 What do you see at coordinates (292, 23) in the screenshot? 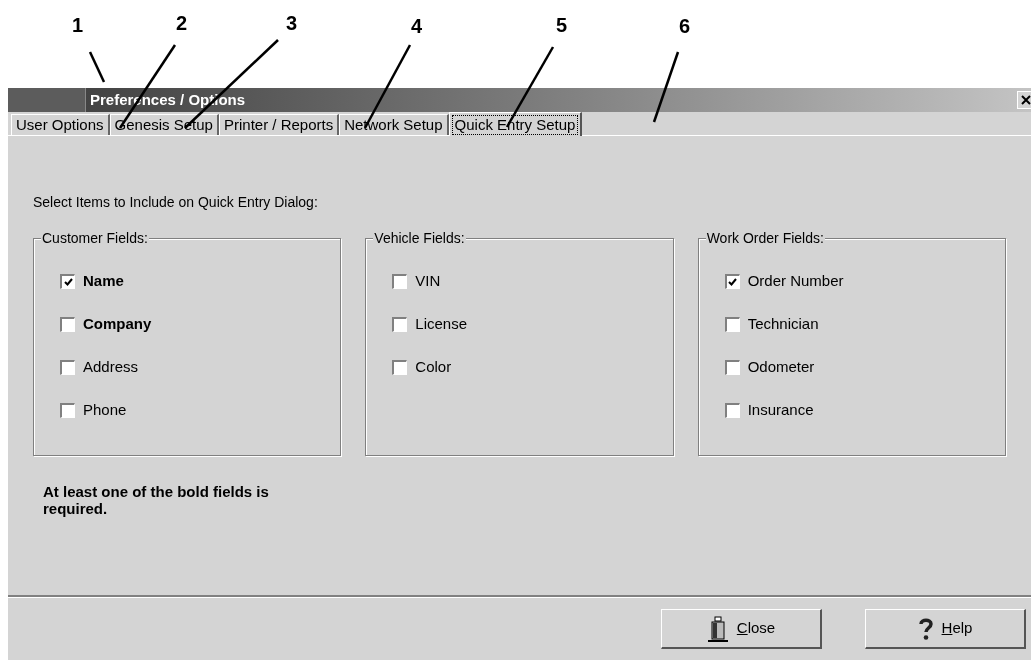
I see `callout-number: 3` at bounding box center [292, 23].